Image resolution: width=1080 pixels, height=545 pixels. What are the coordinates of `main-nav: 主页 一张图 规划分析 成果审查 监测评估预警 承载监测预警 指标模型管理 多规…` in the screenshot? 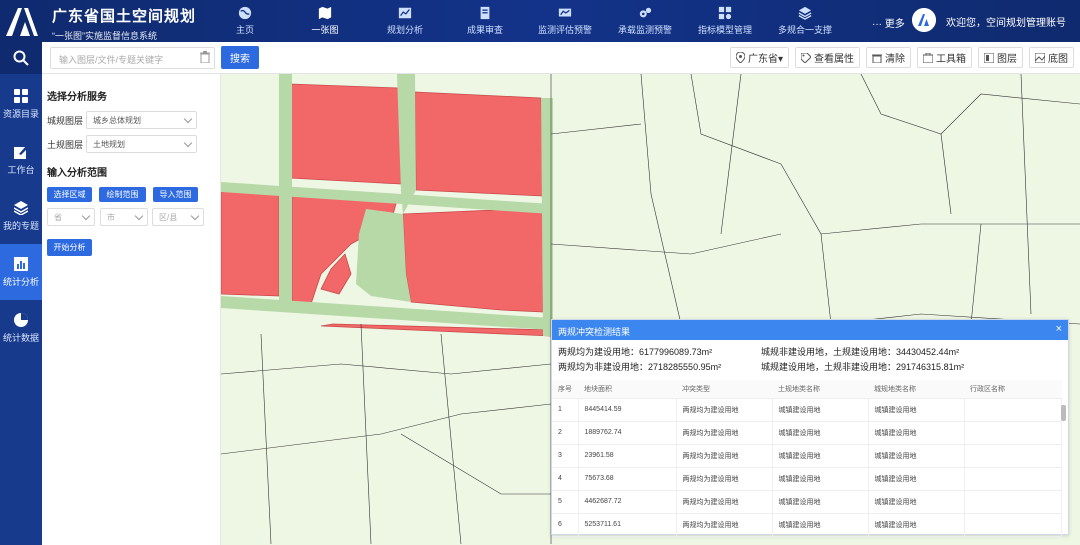 It's located at (525, 21).